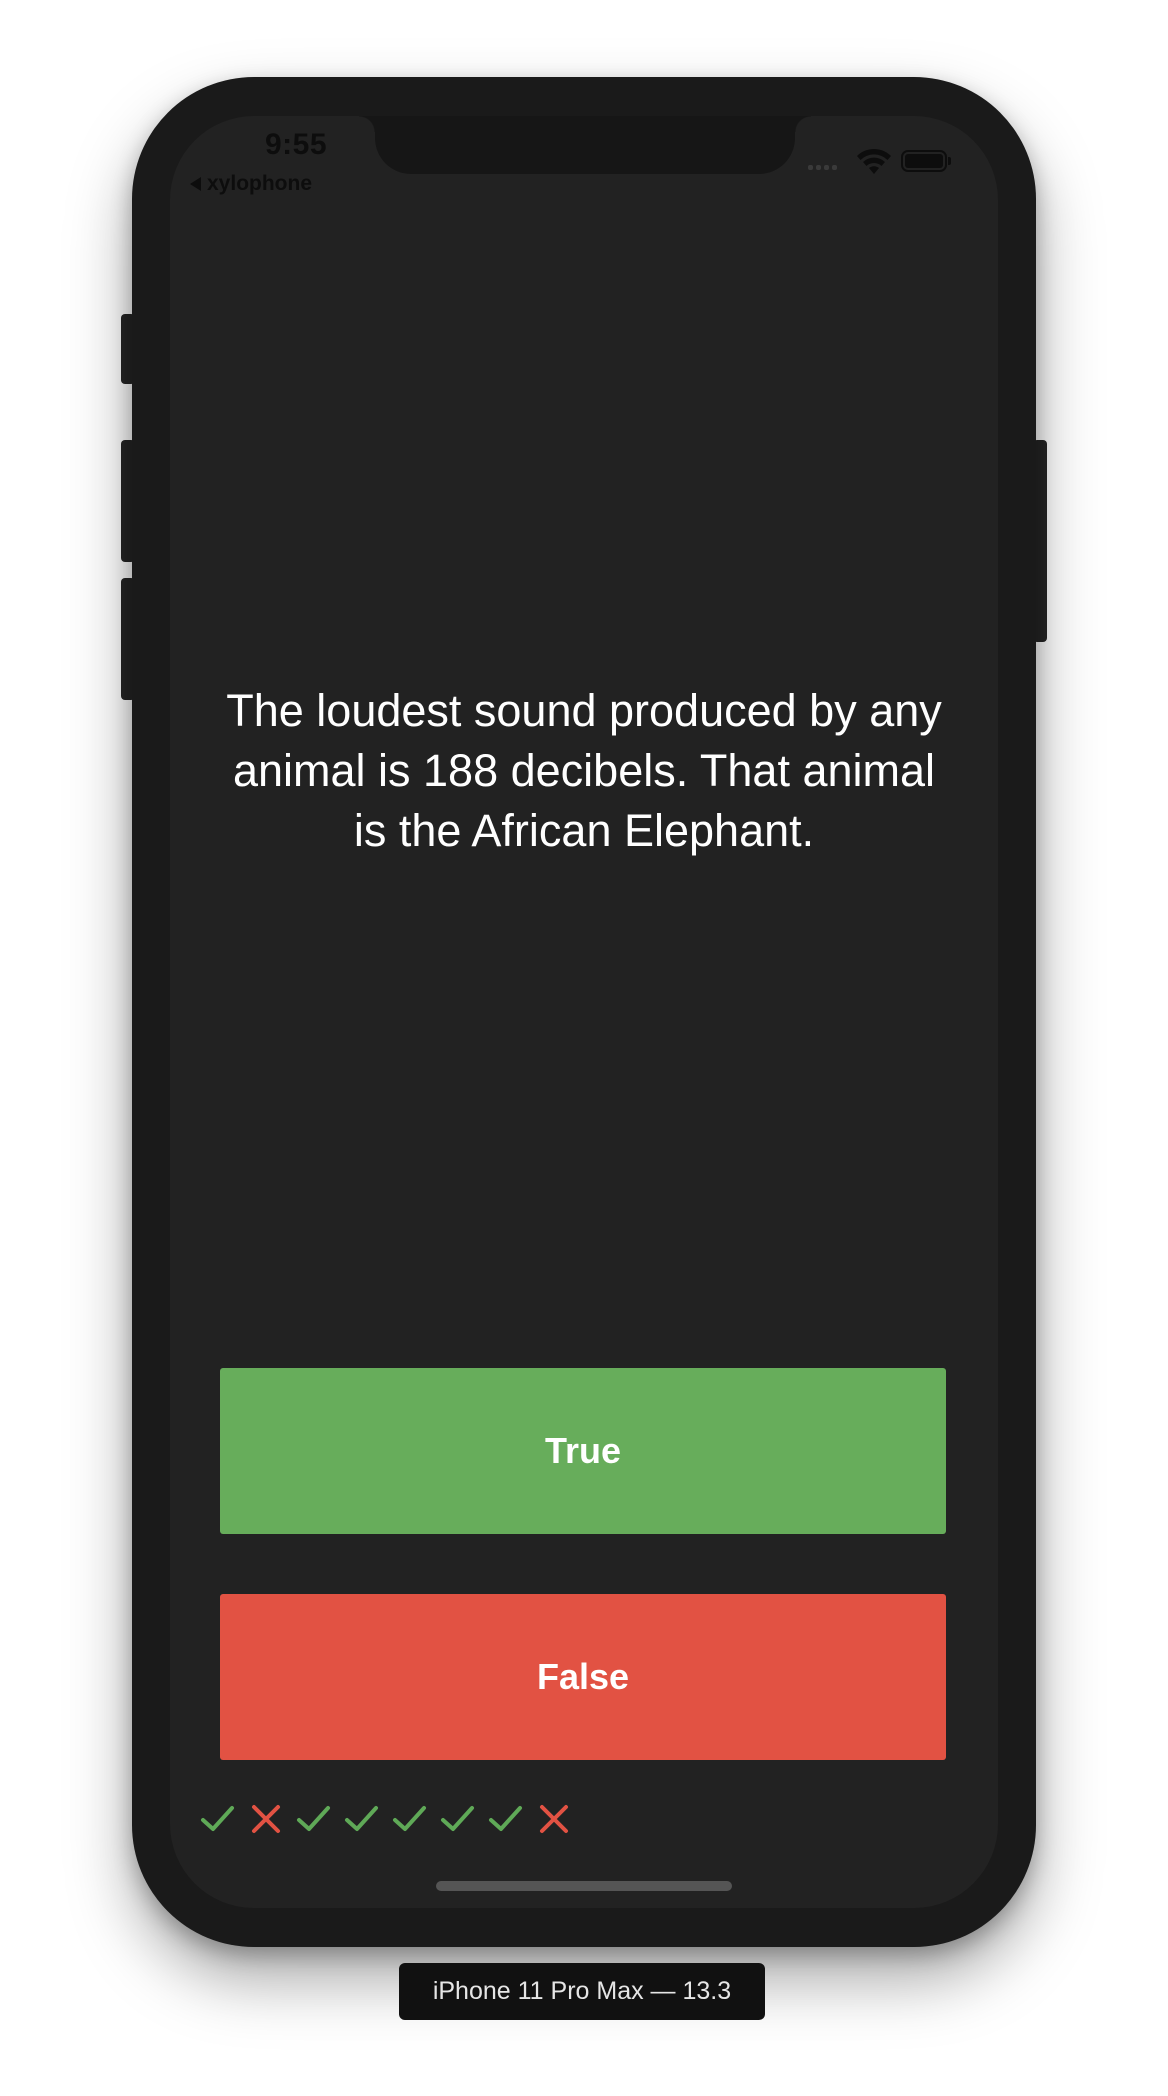  What do you see at coordinates (949, 161) in the screenshot?
I see `battery-tip` at bounding box center [949, 161].